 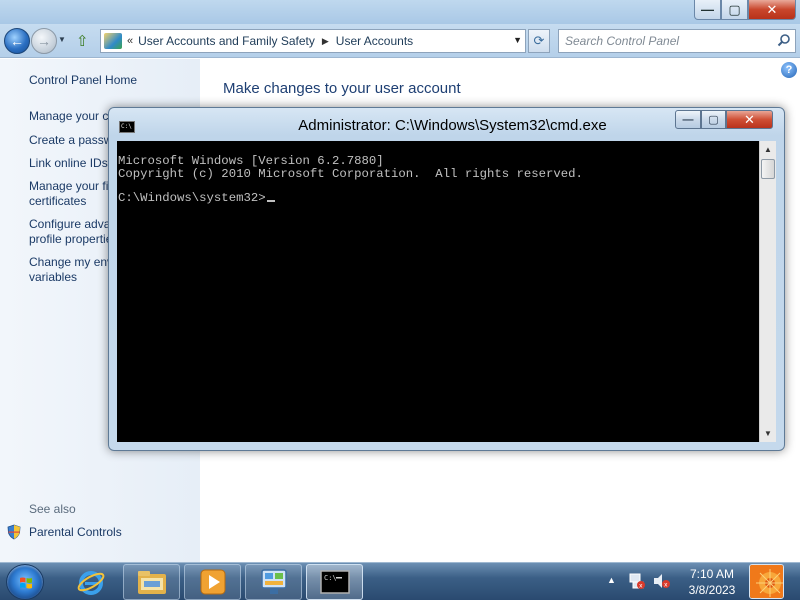 I want to click on taskbar-internet-explorer, so click(x=90, y=582).